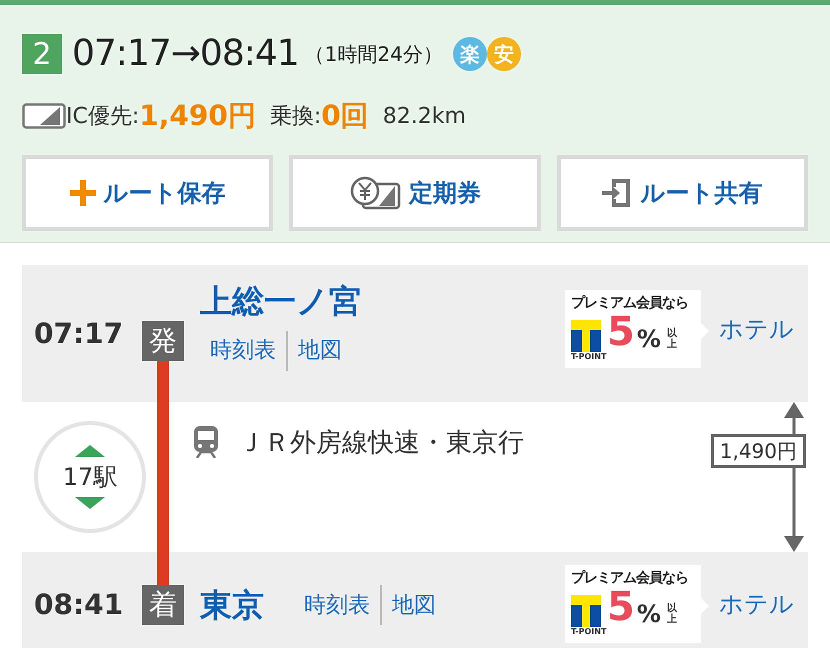 This screenshot has height=649, width=830. What do you see at coordinates (103, 116) in the screenshot?
I see `fare-label: IC優先:` at bounding box center [103, 116].